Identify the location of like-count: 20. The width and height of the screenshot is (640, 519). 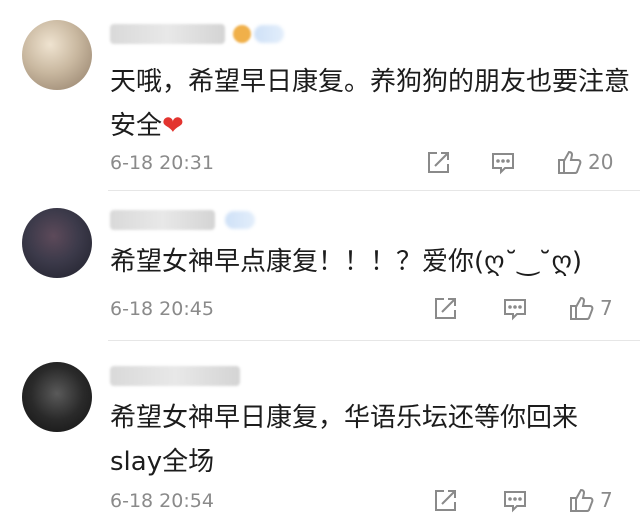
(601, 162).